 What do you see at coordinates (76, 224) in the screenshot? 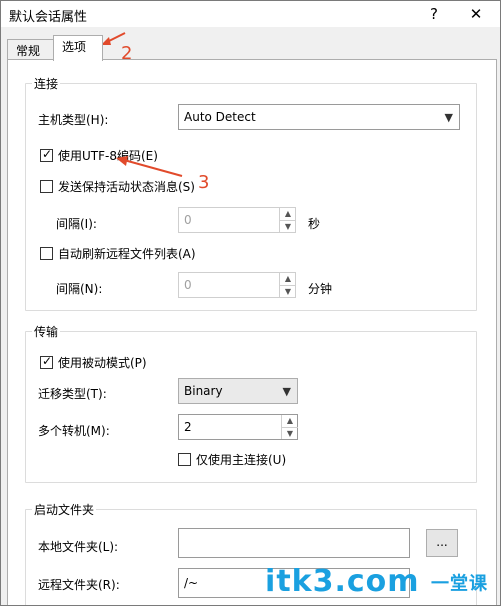
I see `interval1-label: 间隔(I):` at bounding box center [76, 224].